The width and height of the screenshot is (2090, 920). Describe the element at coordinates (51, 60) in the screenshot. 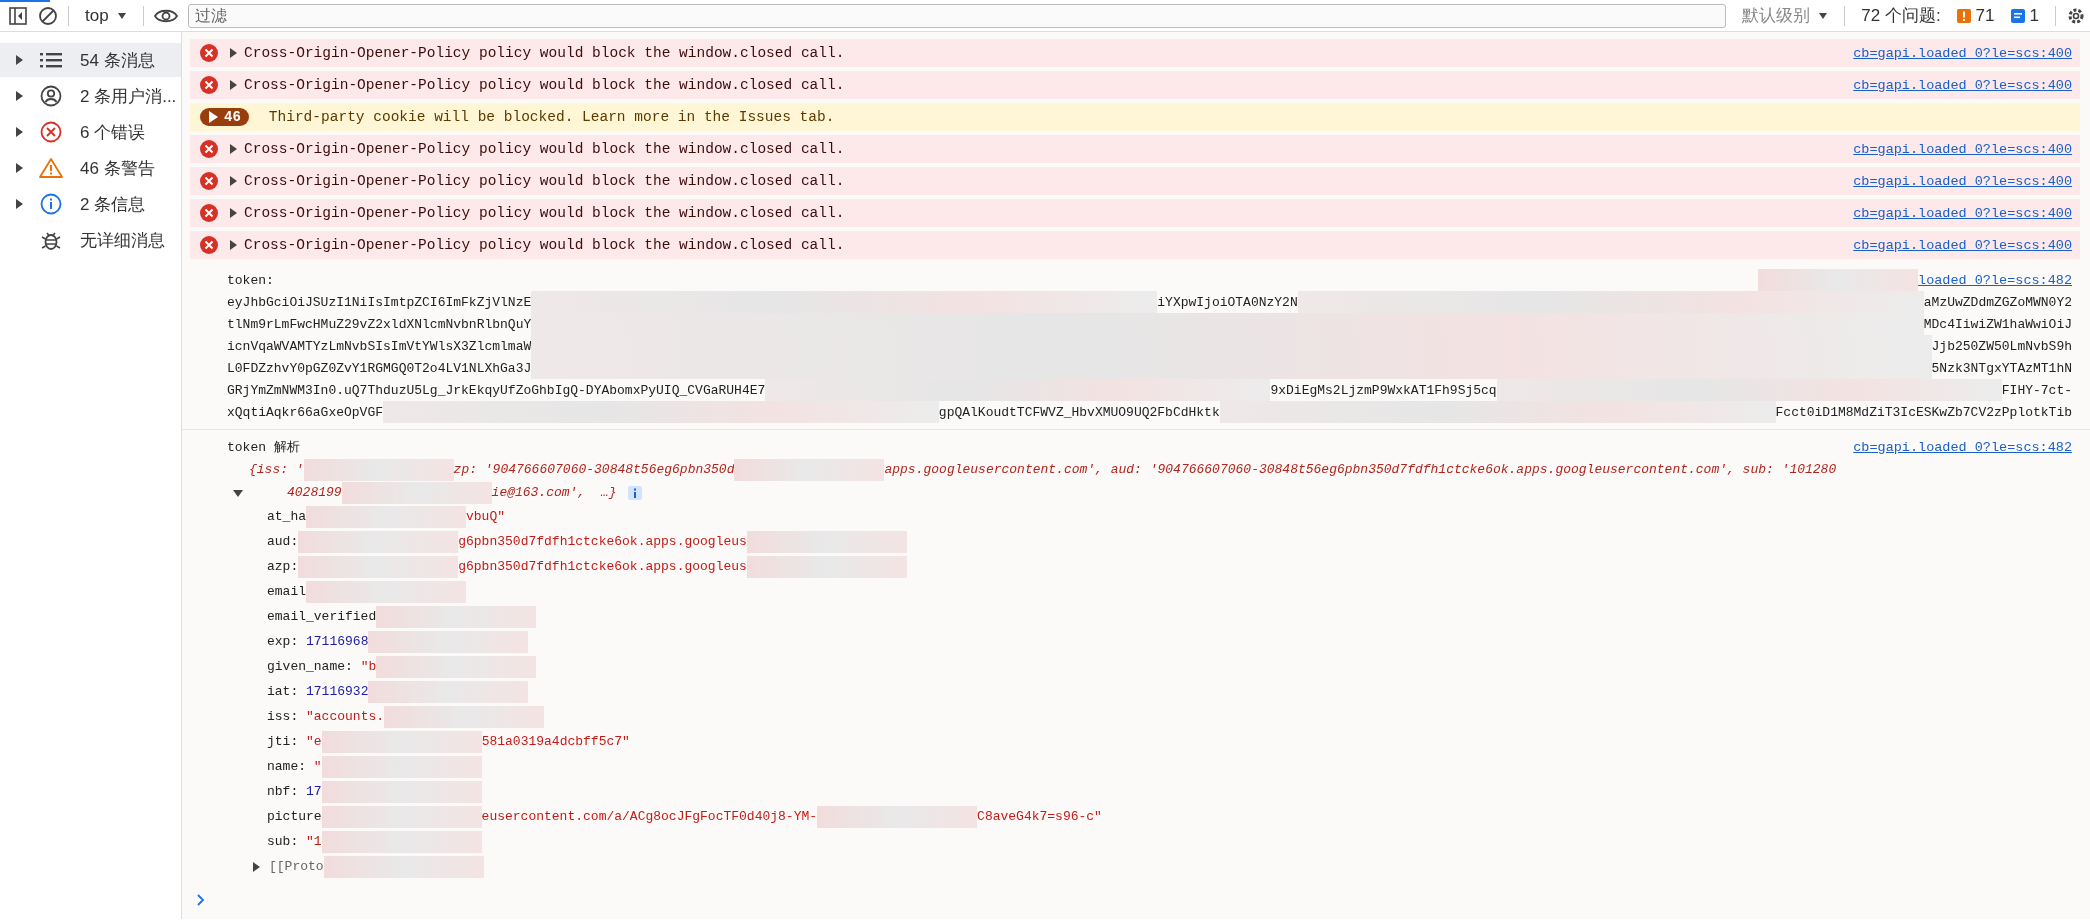

I see `list-icon` at that location.